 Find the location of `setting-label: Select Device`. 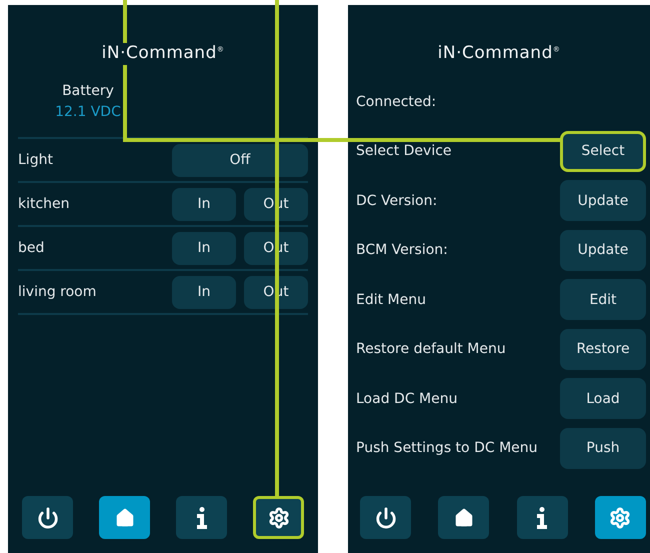

setting-label: Select Device is located at coordinates (404, 151).